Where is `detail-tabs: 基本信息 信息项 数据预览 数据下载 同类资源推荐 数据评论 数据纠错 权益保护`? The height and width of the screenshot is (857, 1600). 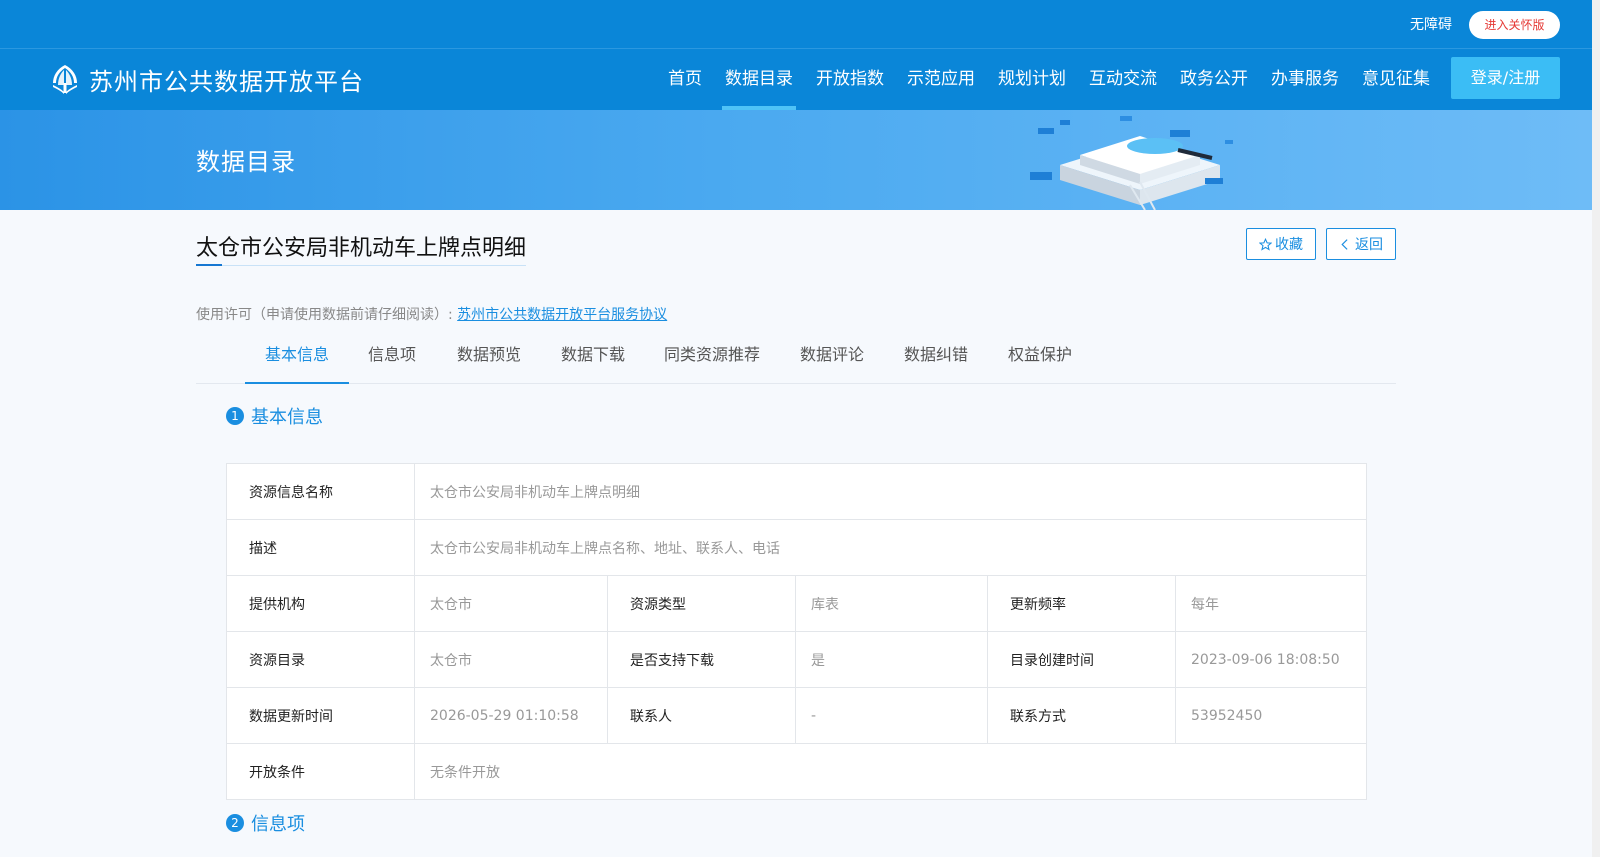 detail-tabs: 基本信息 信息项 数据预览 数据下载 同类资源推荐 数据评论 数据纠错 权益保护 is located at coordinates (796, 359).